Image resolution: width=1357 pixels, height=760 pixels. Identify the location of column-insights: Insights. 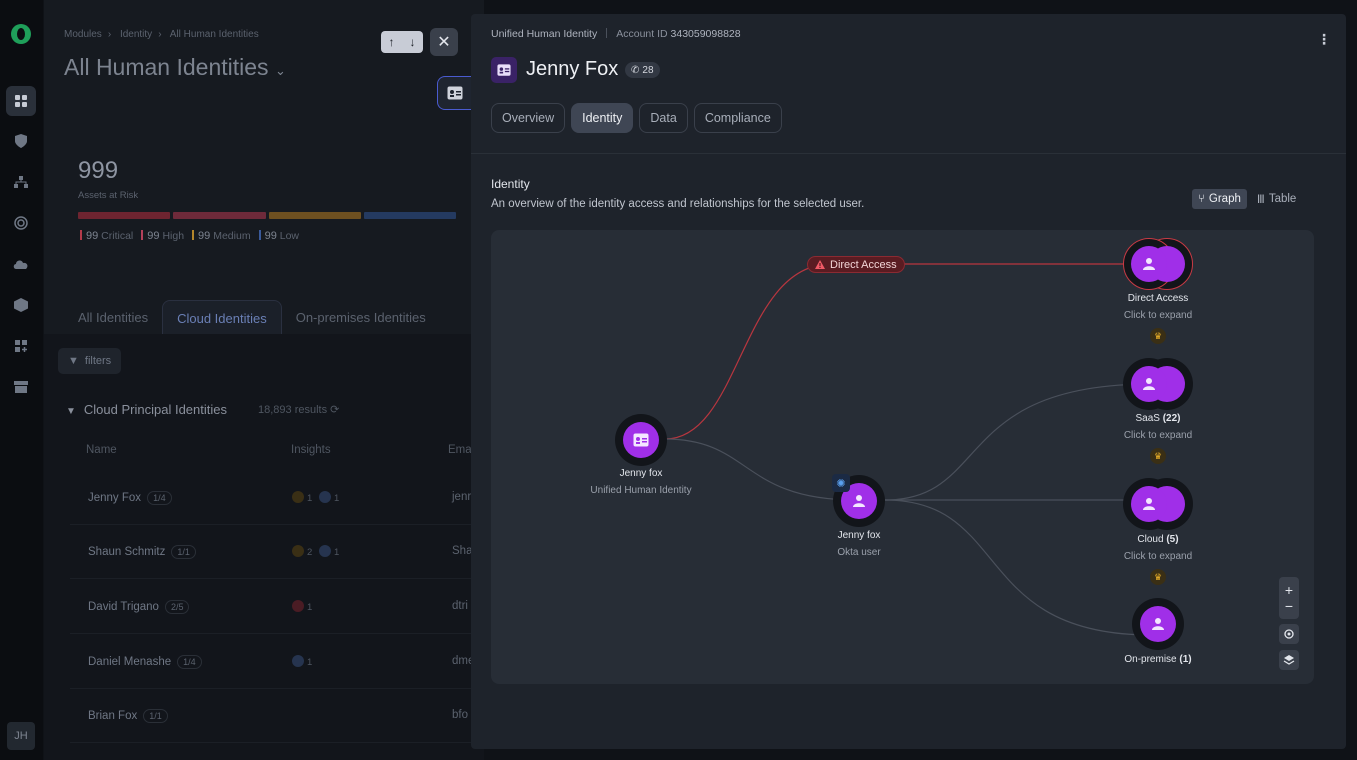
(311, 450).